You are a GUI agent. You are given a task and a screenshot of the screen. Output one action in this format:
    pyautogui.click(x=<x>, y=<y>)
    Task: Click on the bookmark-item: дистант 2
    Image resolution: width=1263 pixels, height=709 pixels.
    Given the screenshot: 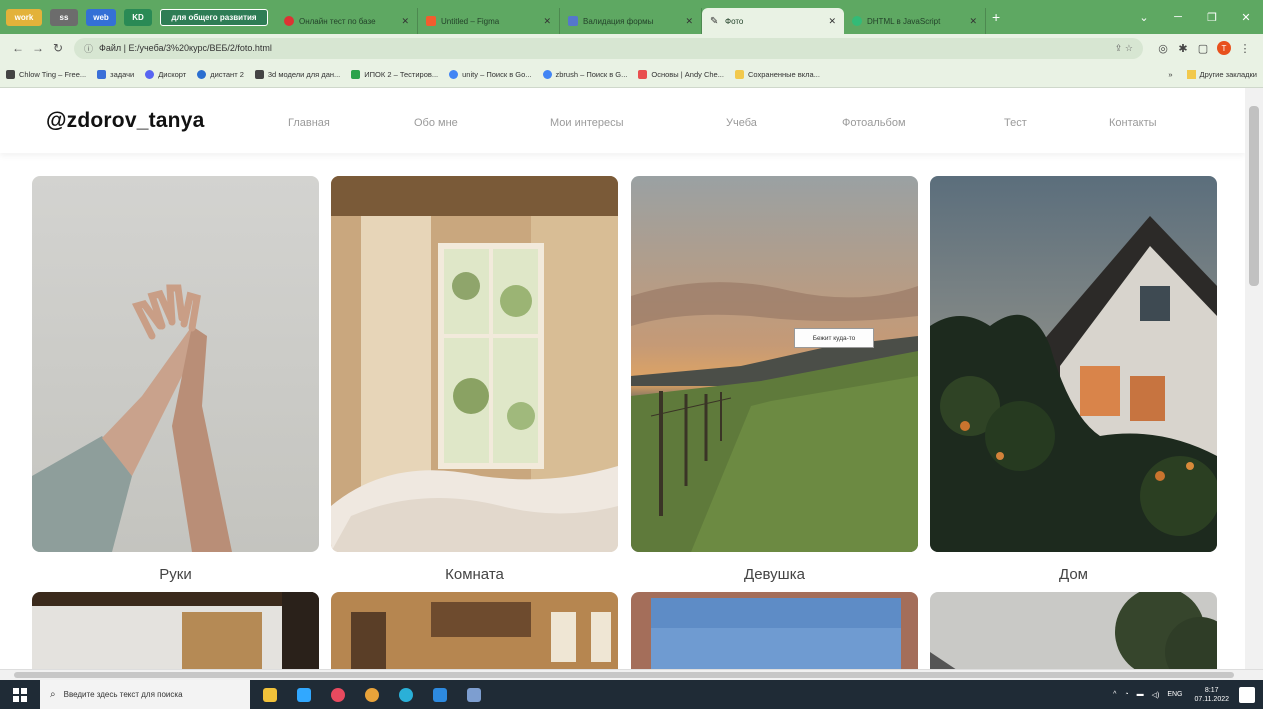 What is the action you would take?
    pyautogui.click(x=220, y=74)
    